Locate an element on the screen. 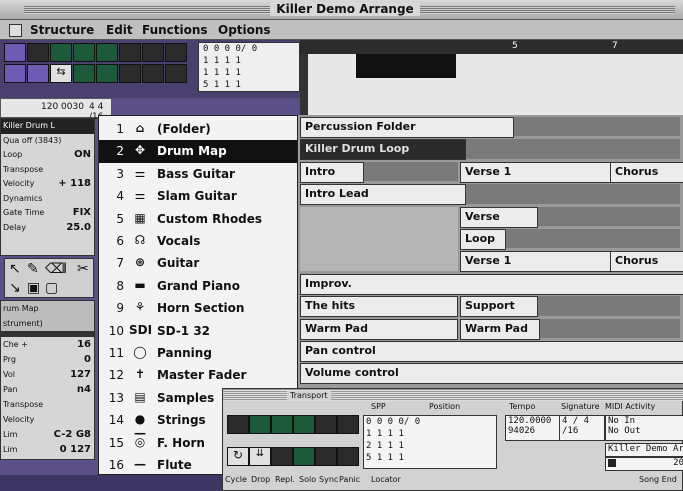 This screenshot has height=491, width=683. solo-button is located at coordinates (304, 456).